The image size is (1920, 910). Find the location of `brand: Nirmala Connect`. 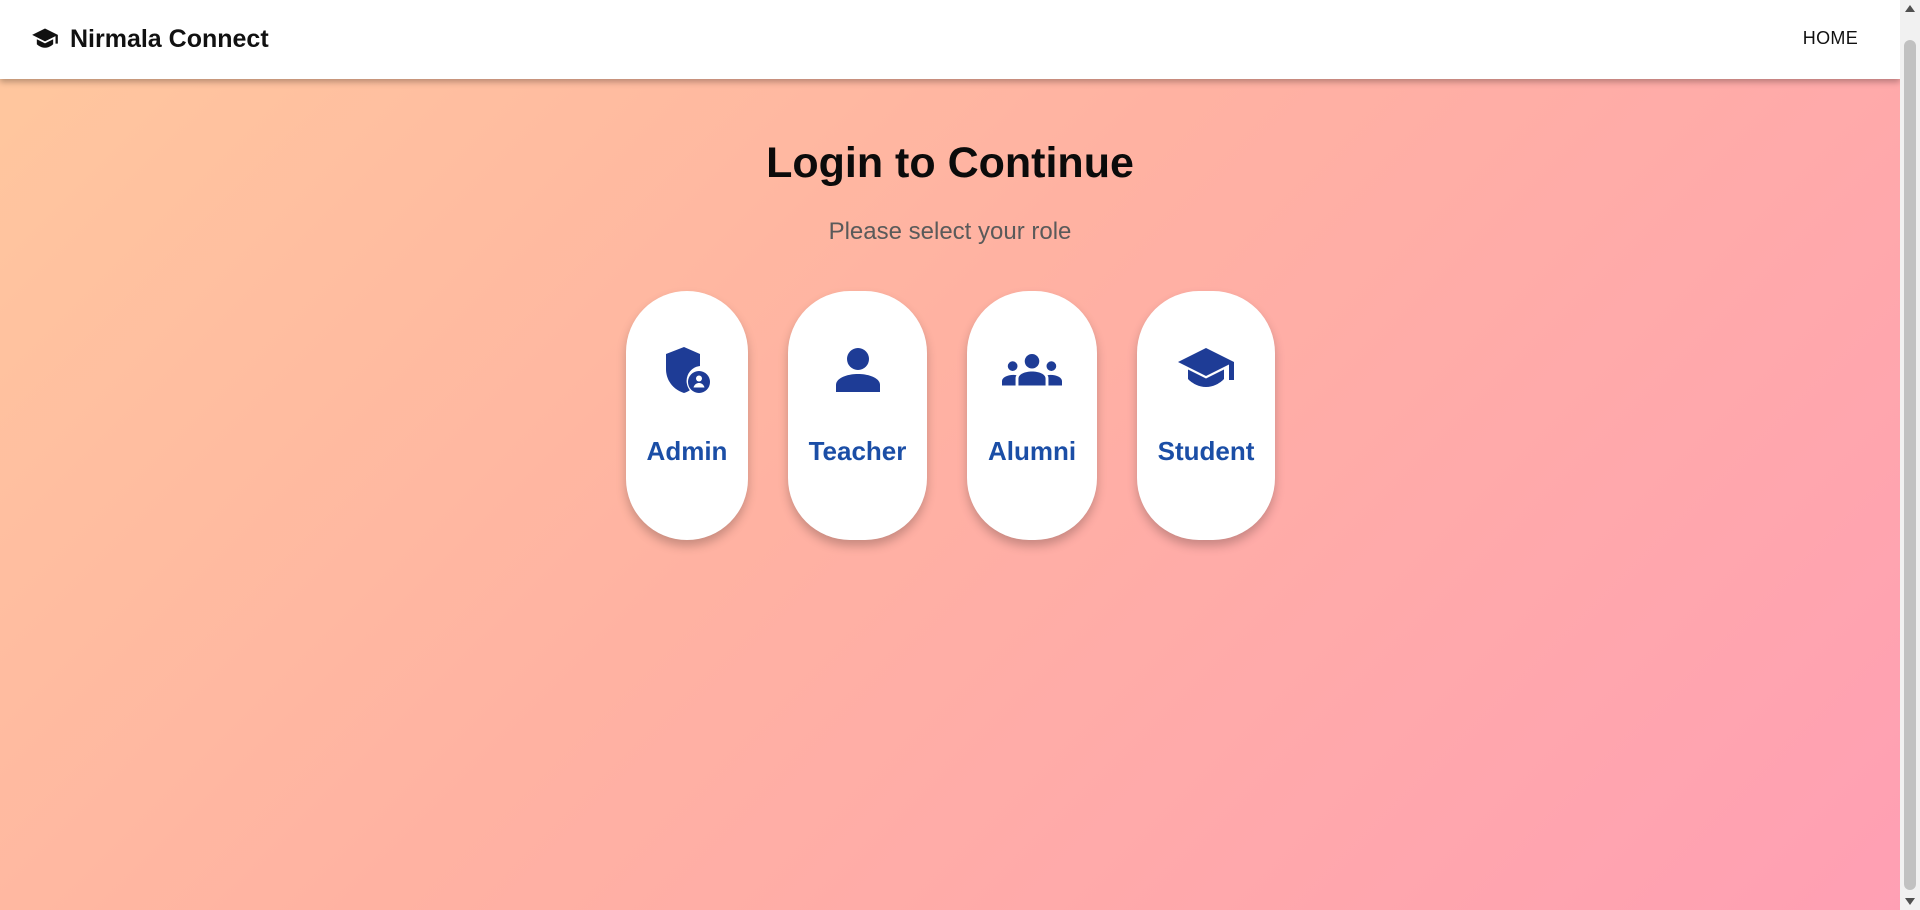

brand: Nirmala Connect is located at coordinates (150, 39).